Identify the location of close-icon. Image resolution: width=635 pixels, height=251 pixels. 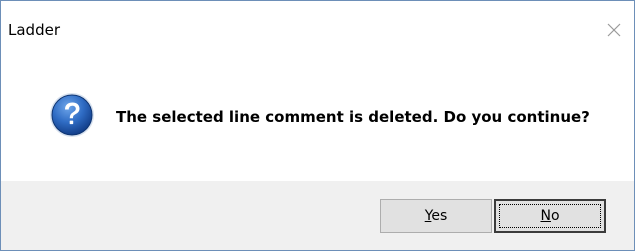
(614, 30).